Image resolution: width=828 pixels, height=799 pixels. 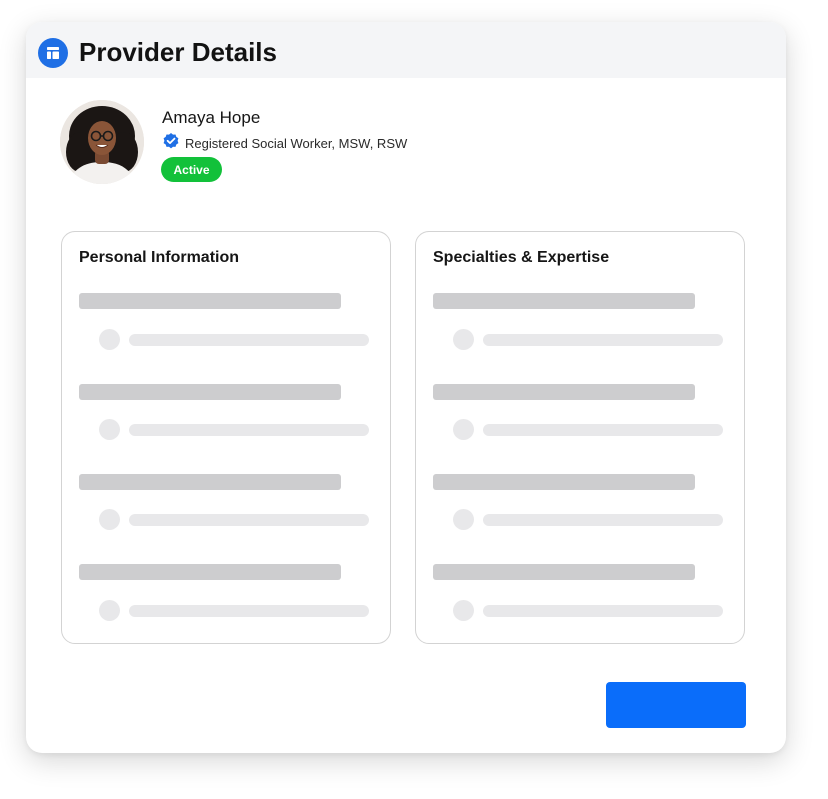 I want to click on status-badge: Active, so click(x=191, y=169).